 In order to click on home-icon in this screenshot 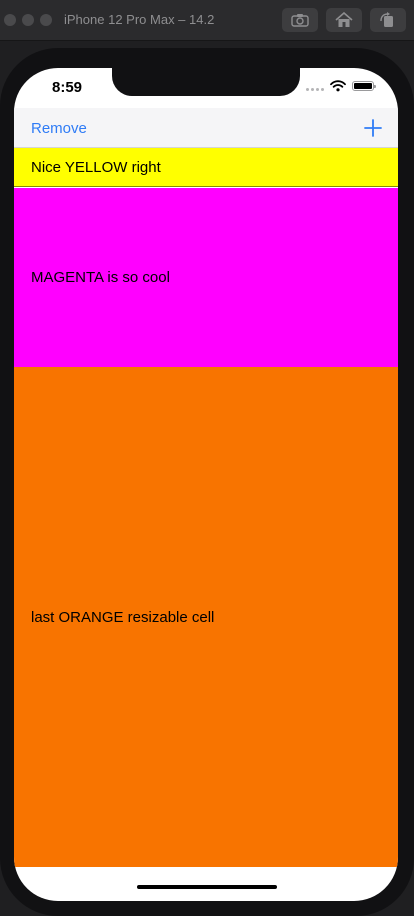, I will do `click(344, 19)`.